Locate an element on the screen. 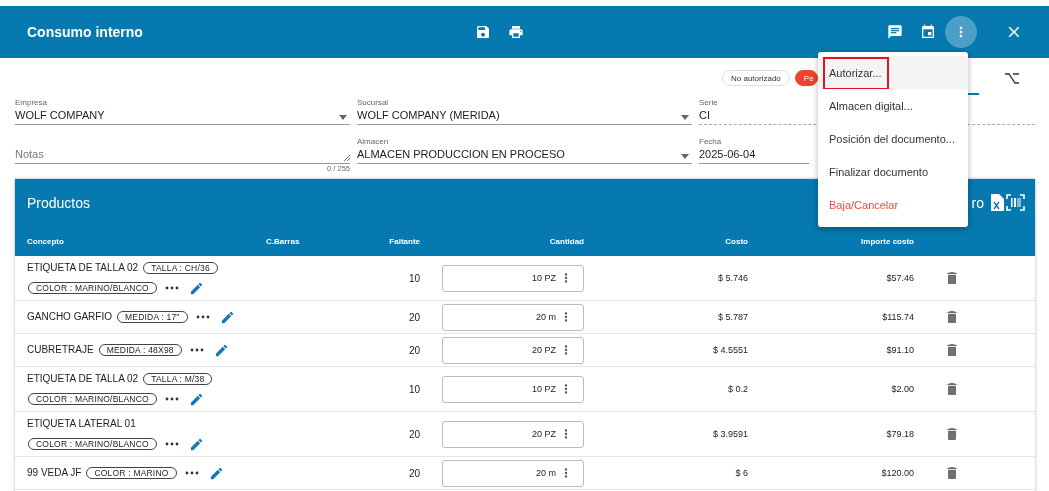  table-cell-text: $120.00 is located at coordinates (897, 473).